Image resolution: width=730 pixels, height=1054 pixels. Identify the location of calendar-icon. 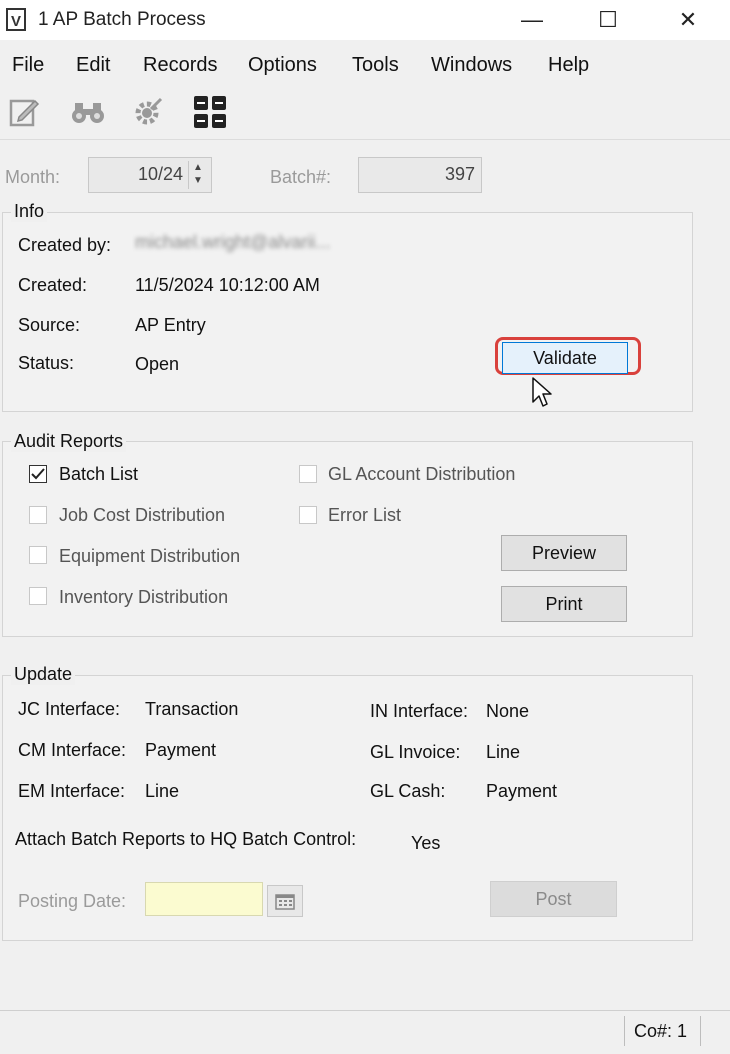
(285, 902).